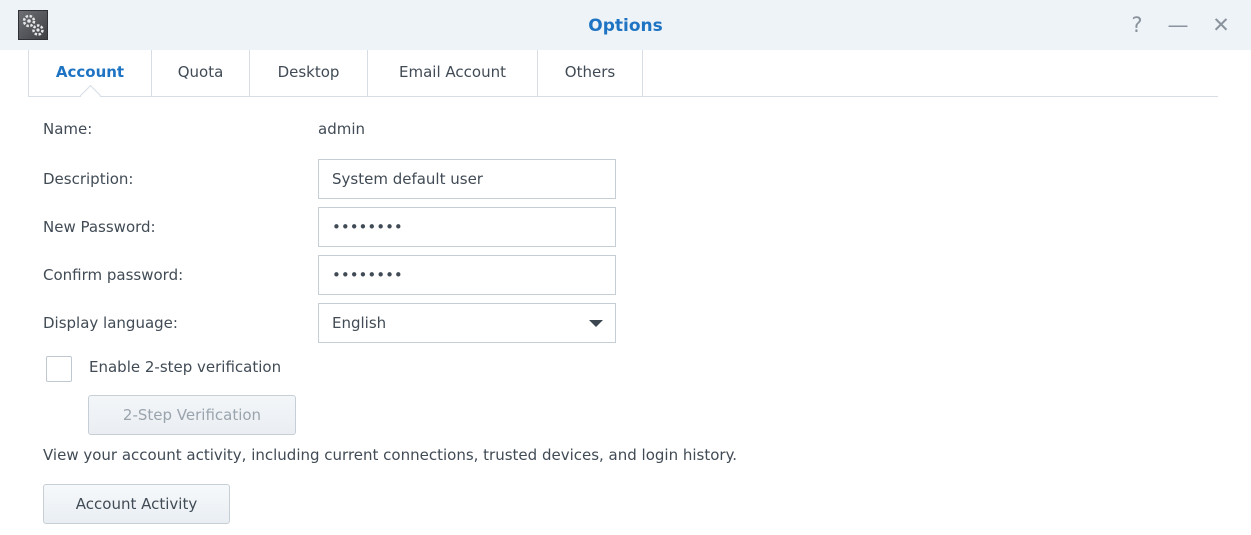 This screenshot has height=535, width=1251. What do you see at coordinates (359, 323) in the screenshot?
I see `display-language-value: English` at bounding box center [359, 323].